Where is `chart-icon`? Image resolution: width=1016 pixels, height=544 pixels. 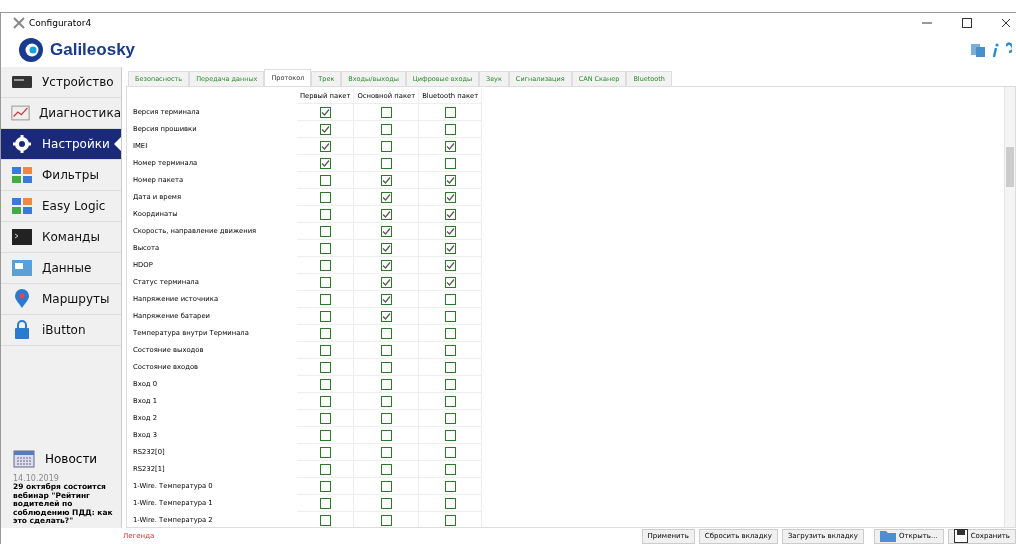
chart-icon is located at coordinates (20, 113).